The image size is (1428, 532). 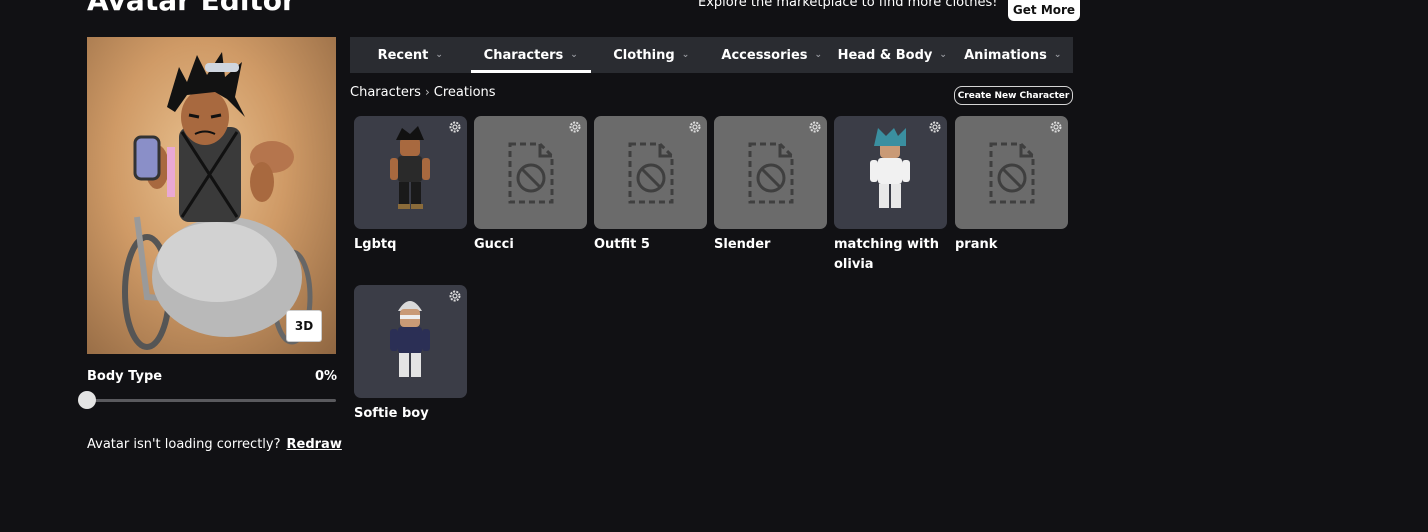 What do you see at coordinates (1044, 10) in the screenshot?
I see `get-more-button: Get More` at bounding box center [1044, 10].